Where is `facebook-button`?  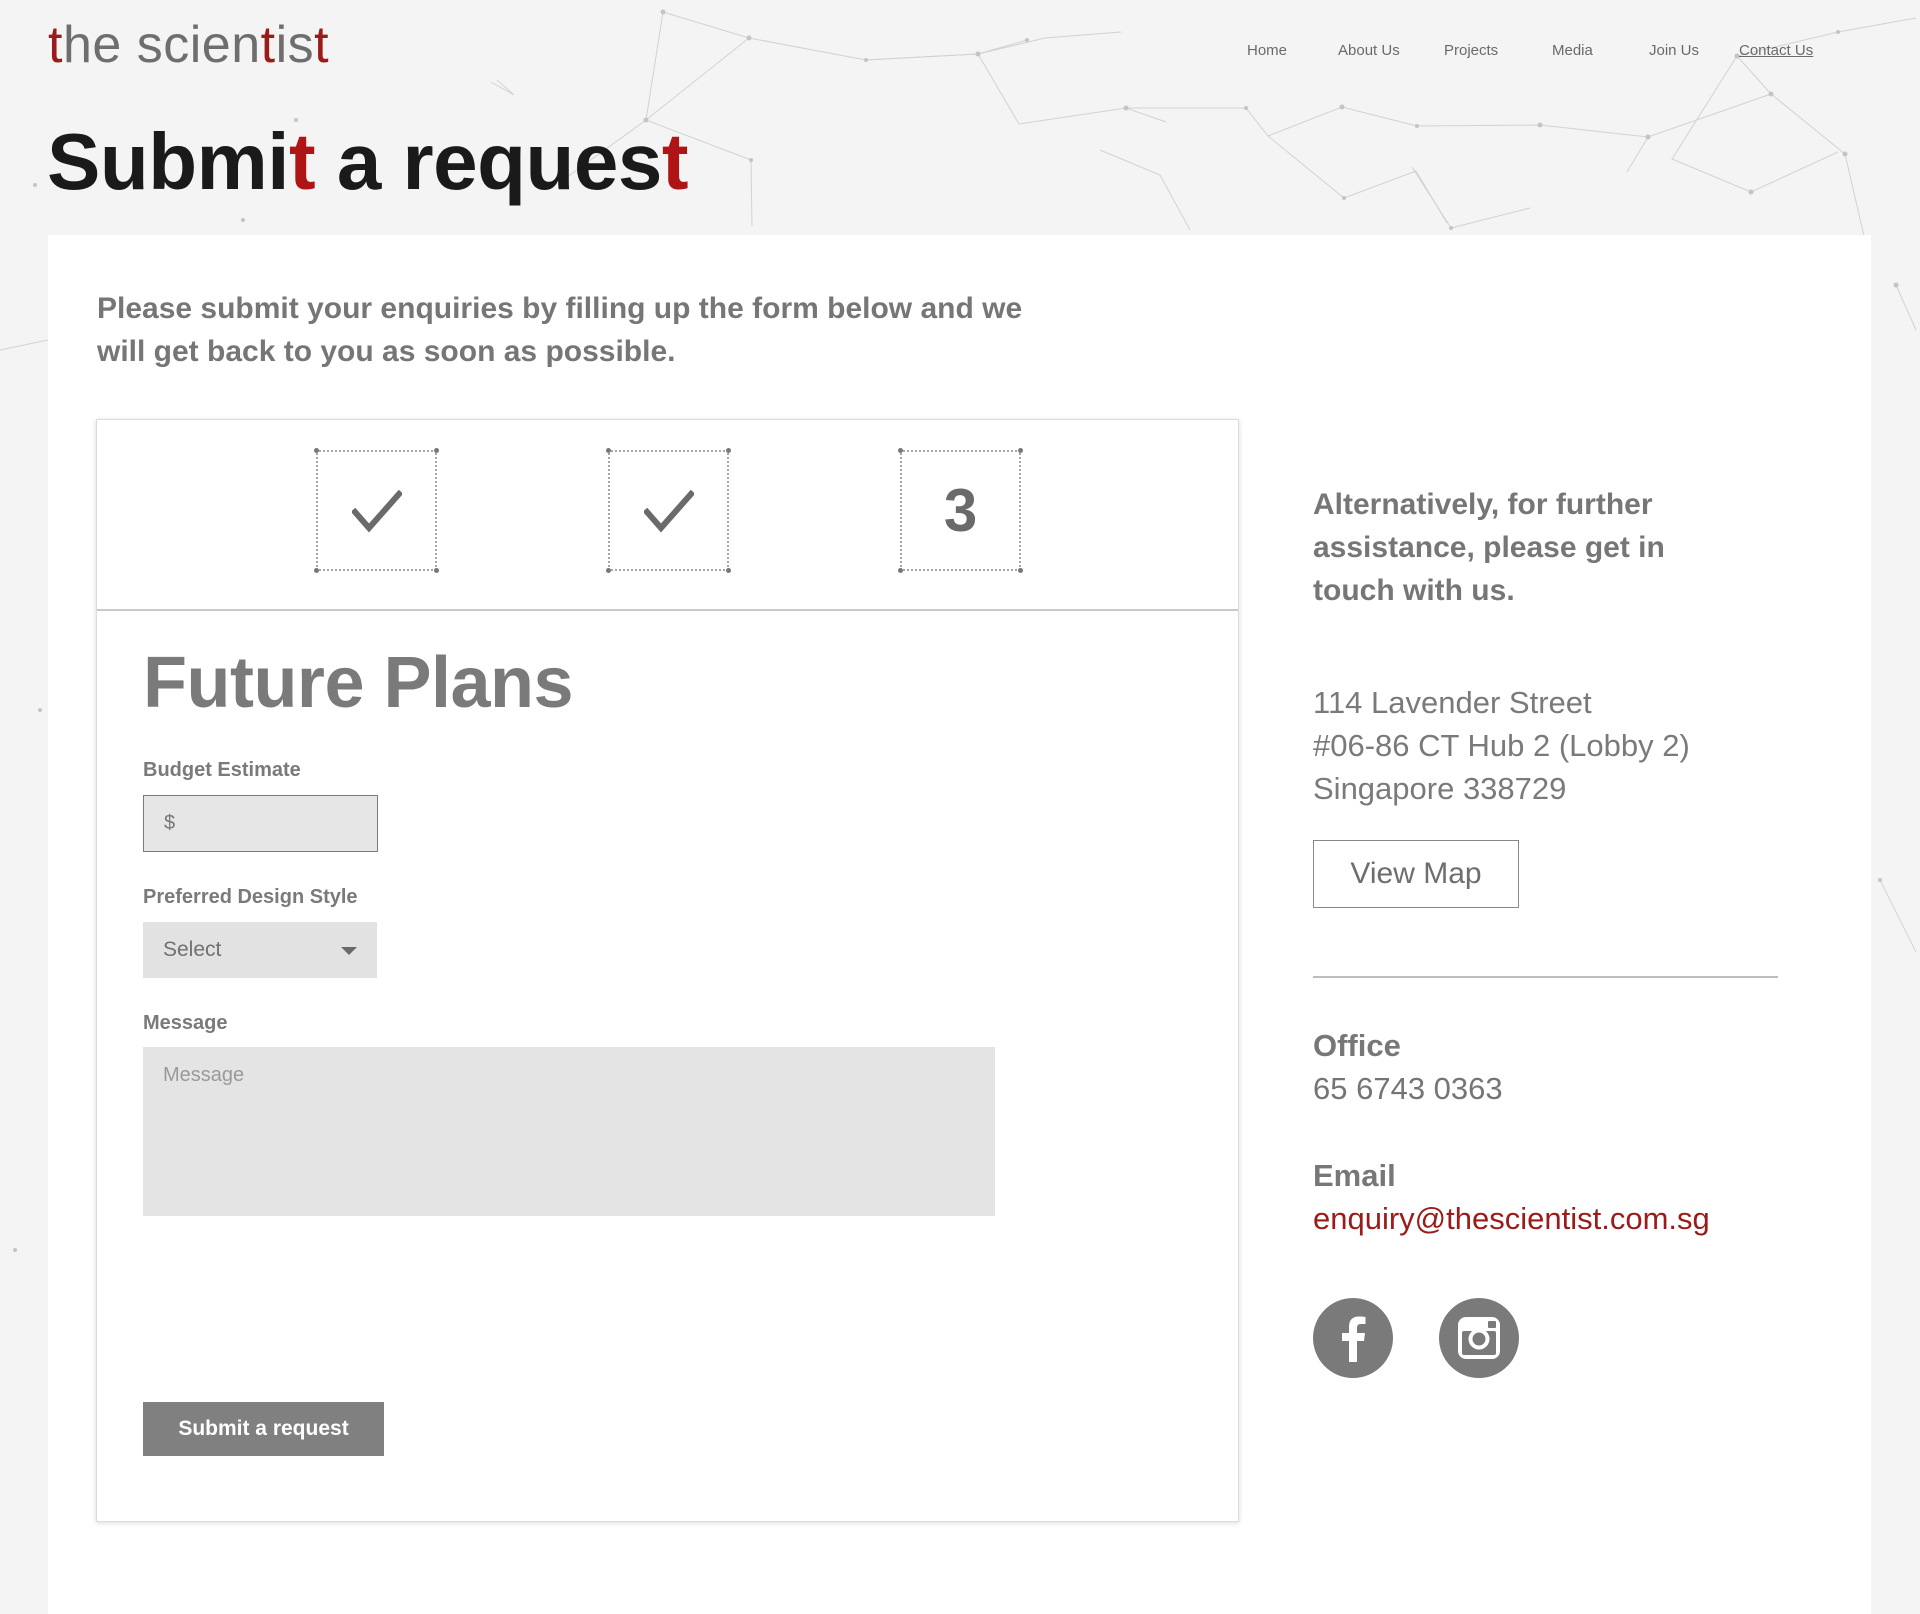
facebook-button is located at coordinates (1353, 1338).